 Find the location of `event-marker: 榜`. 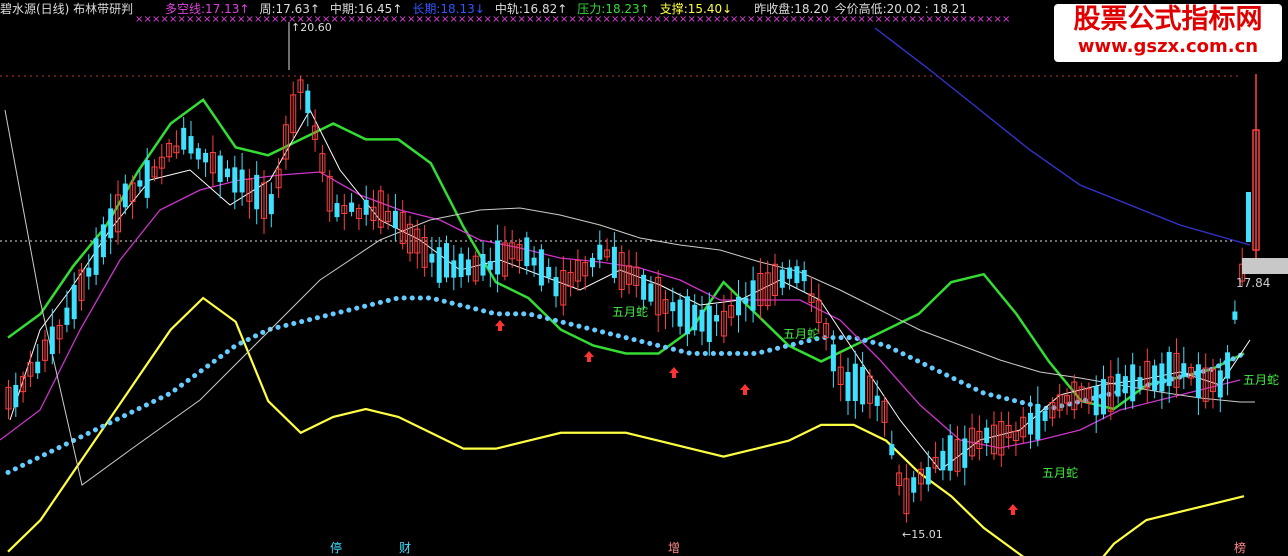

event-marker: 榜 is located at coordinates (1240, 547).